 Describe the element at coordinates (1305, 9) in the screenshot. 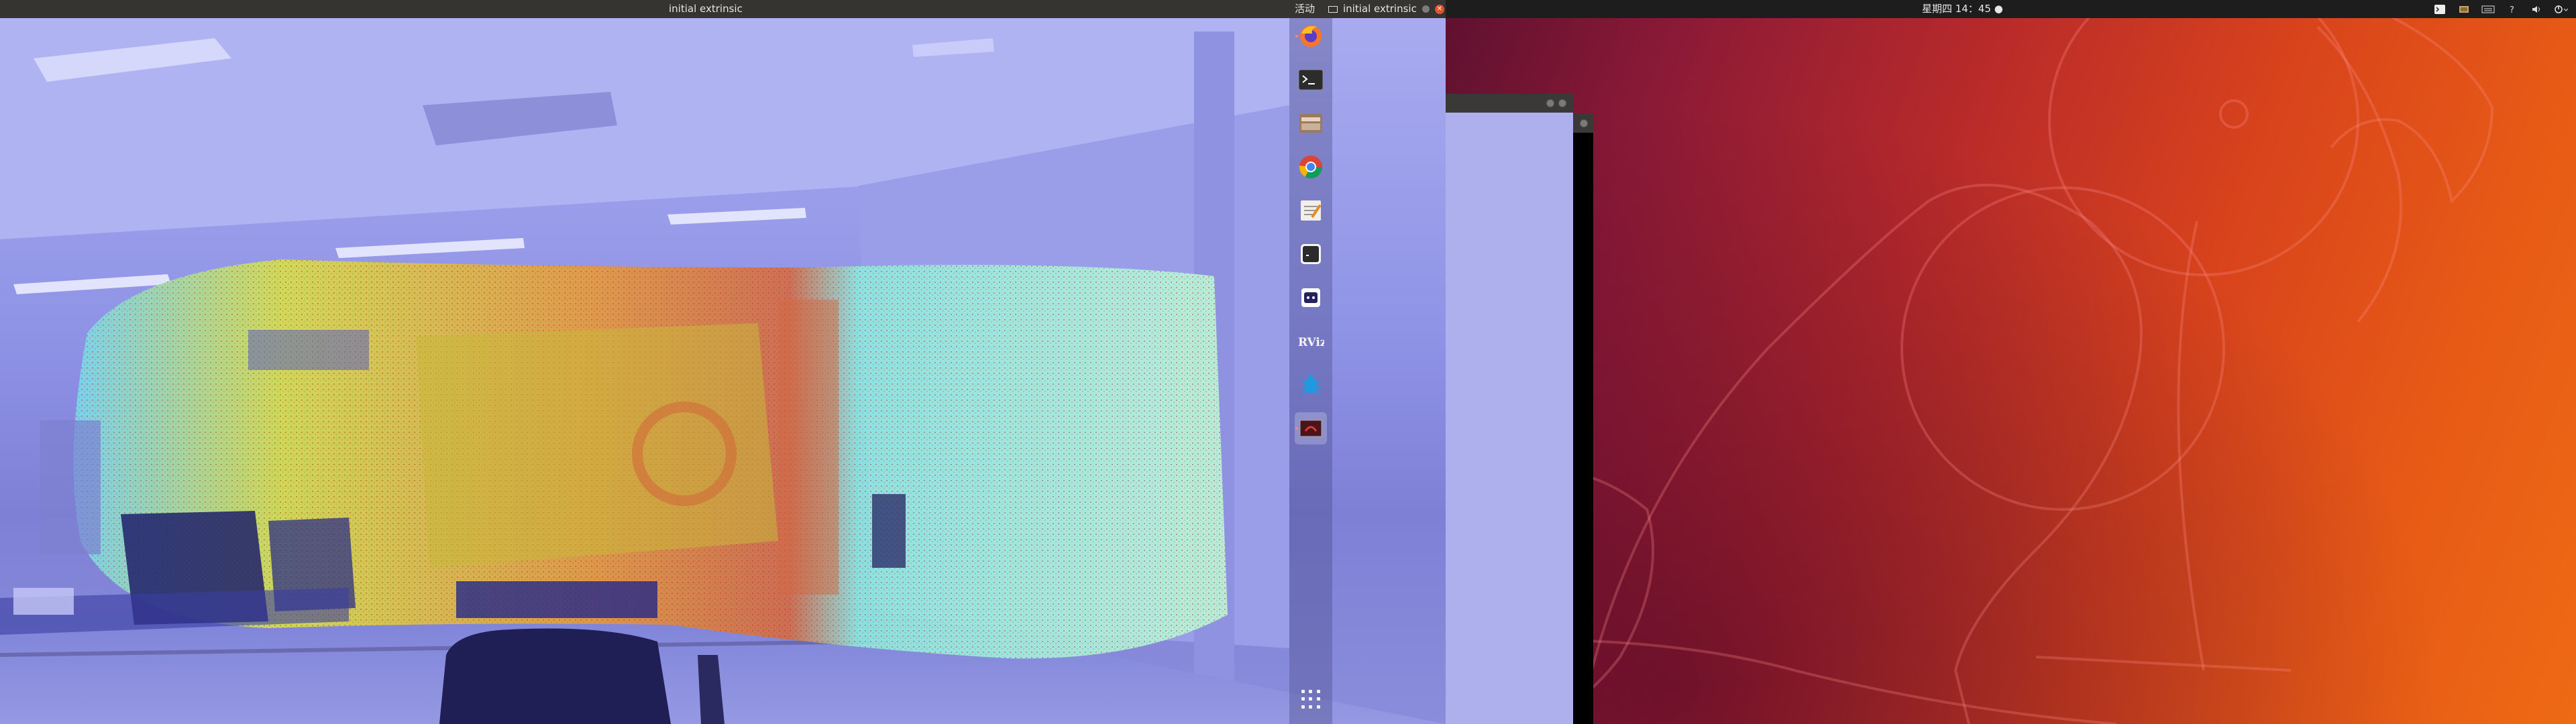

I see `activities-button: 活动` at that location.